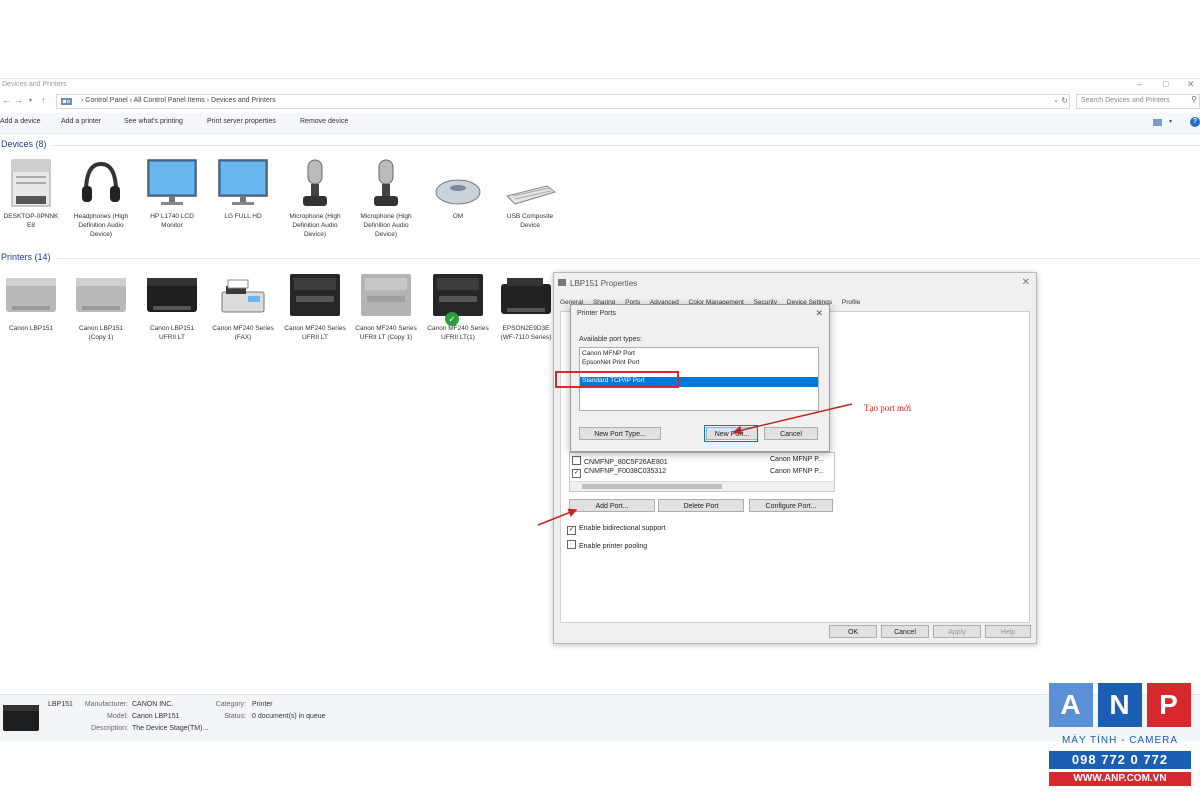 This screenshot has height=800, width=1200. I want to click on focus-ring, so click(731, 433).